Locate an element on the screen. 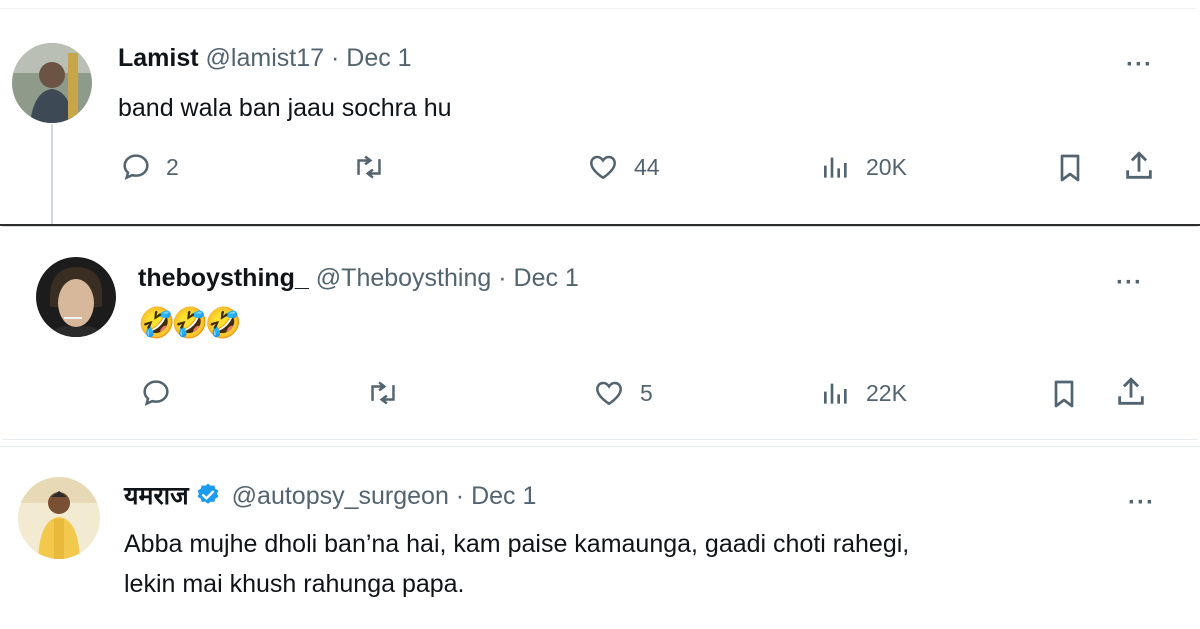 This screenshot has width=1200, height=629. reply-button is located at coordinates (156, 393).